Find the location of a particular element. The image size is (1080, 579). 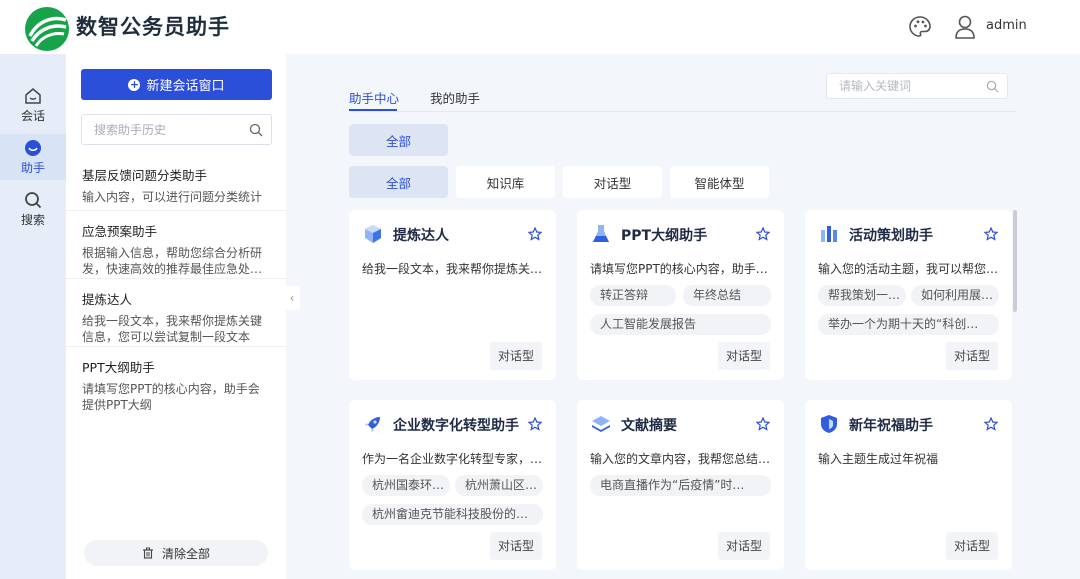

tab-my-assistants: 我的助手 is located at coordinates (455, 97).